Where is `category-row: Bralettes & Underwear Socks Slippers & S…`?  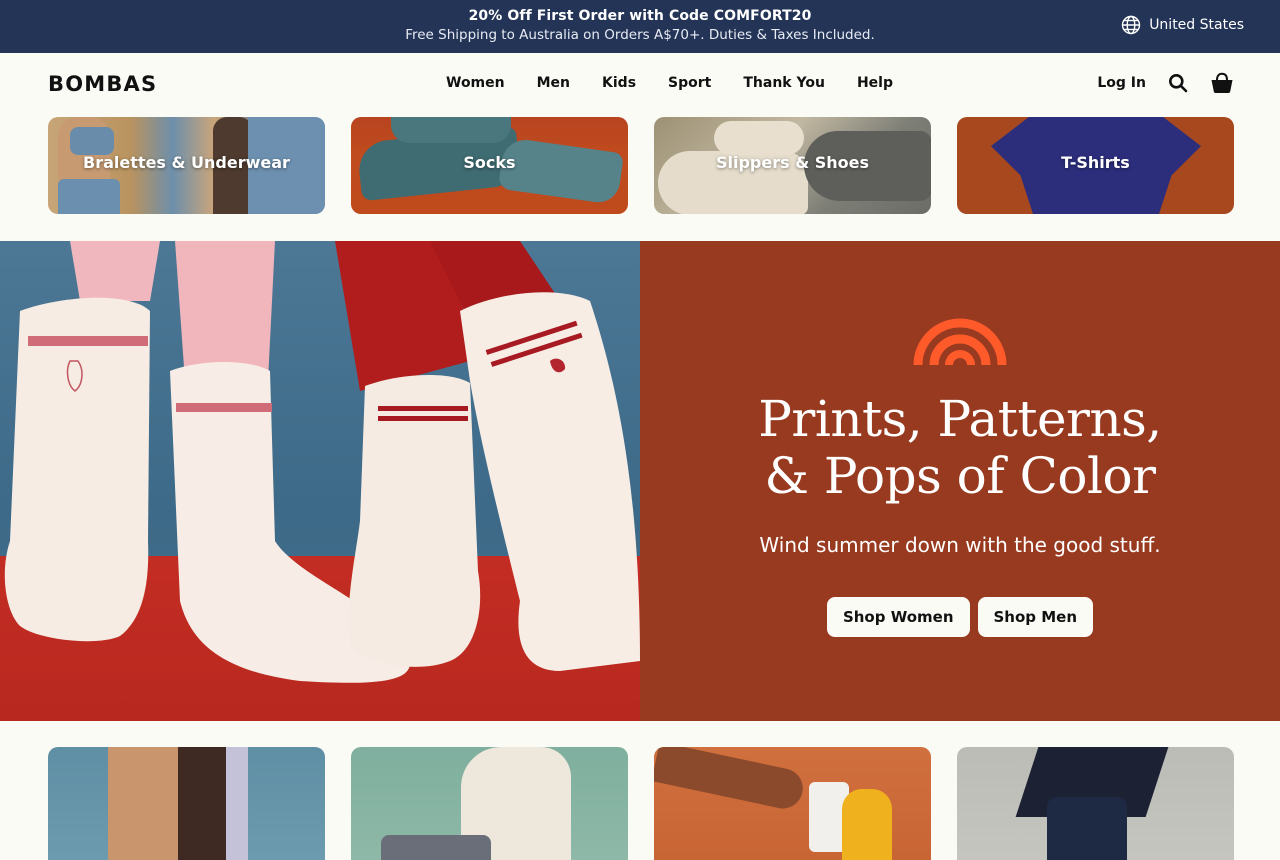 category-row: Bralettes & Underwear Socks Slippers & S… is located at coordinates (641, 165).